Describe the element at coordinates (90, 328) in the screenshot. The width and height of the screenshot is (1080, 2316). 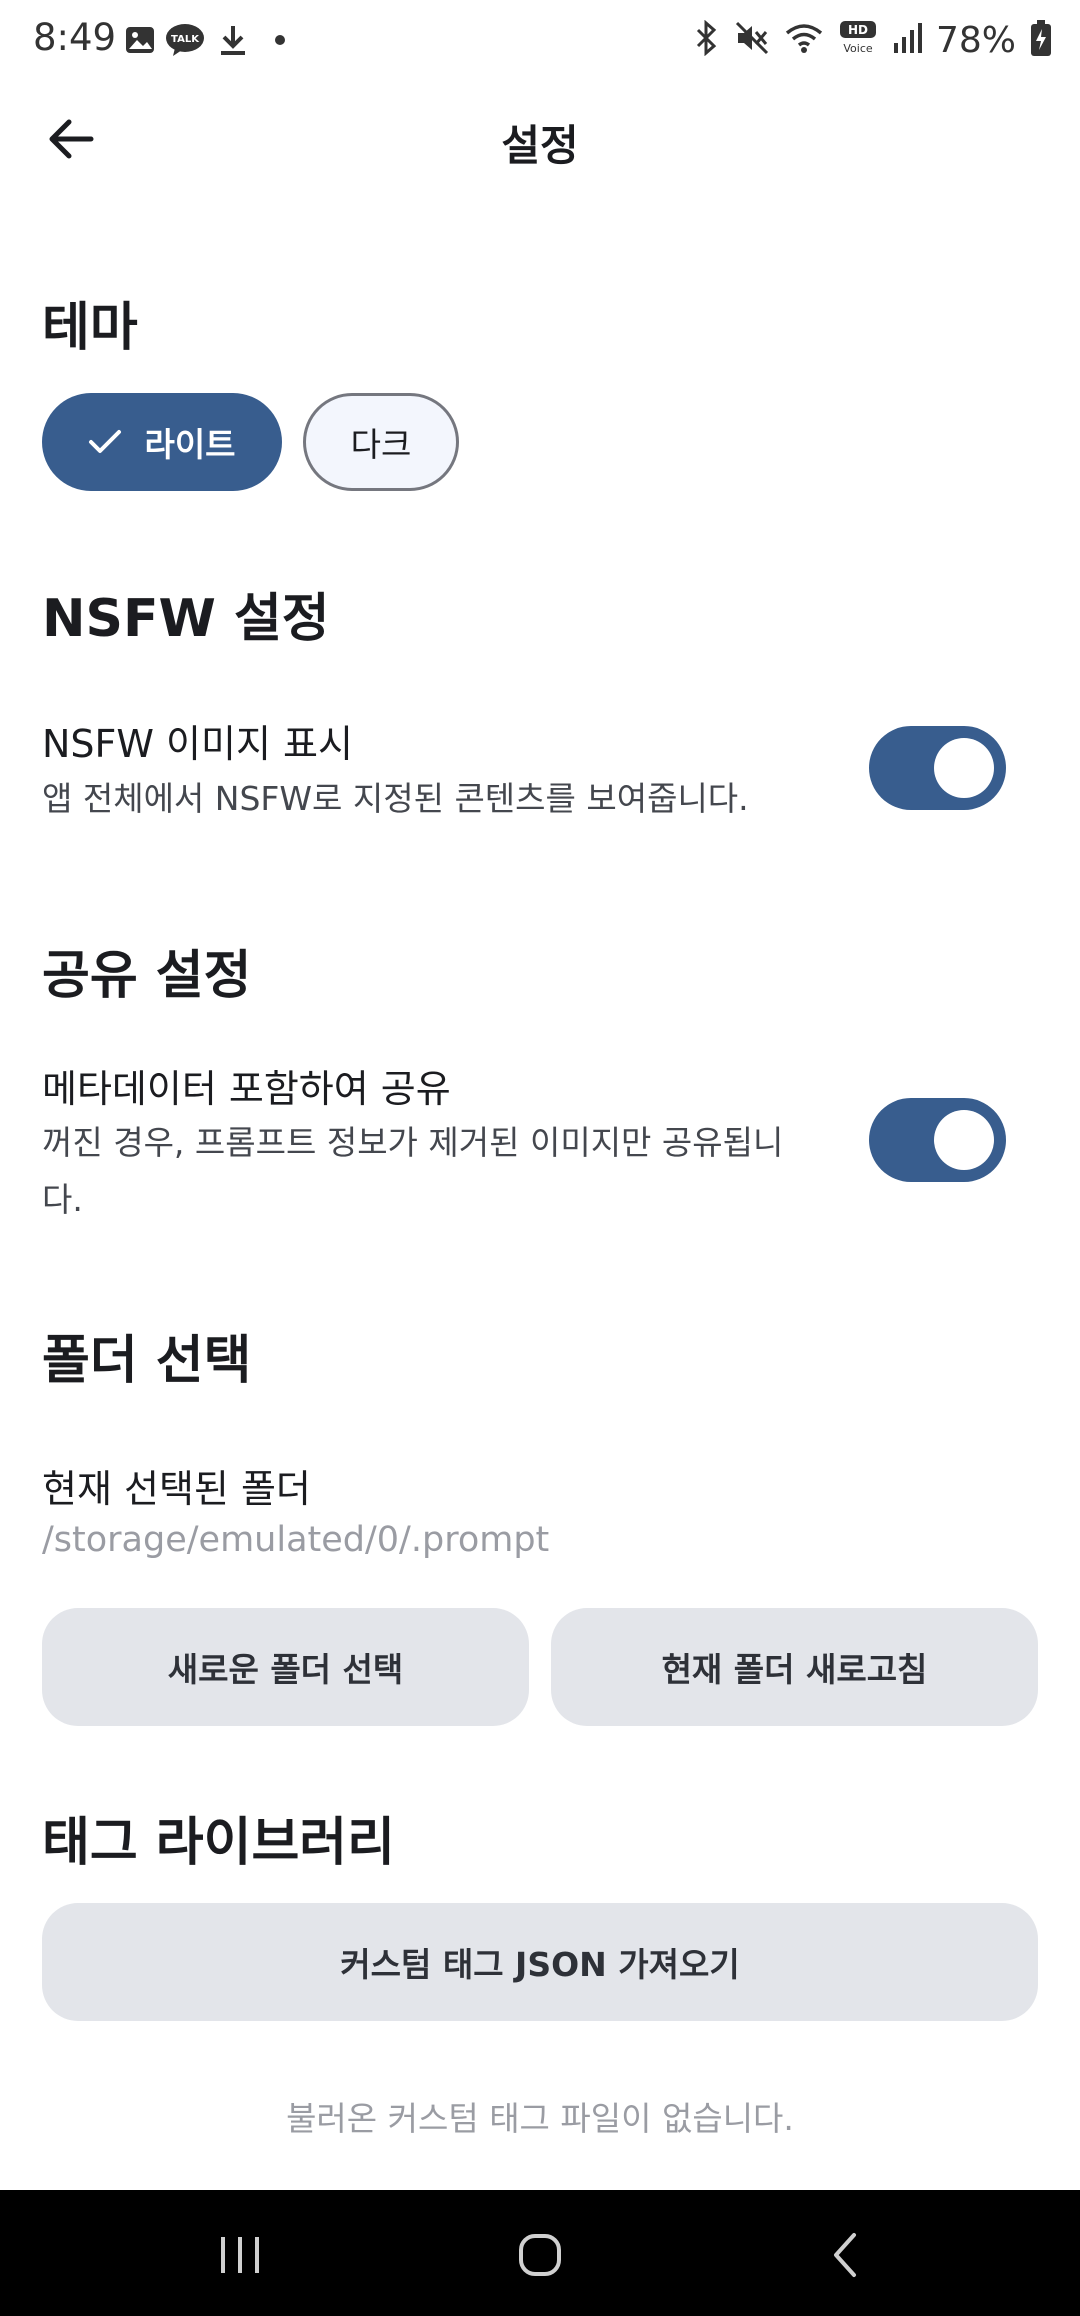
I see `theme-heading: 테마` at that location.